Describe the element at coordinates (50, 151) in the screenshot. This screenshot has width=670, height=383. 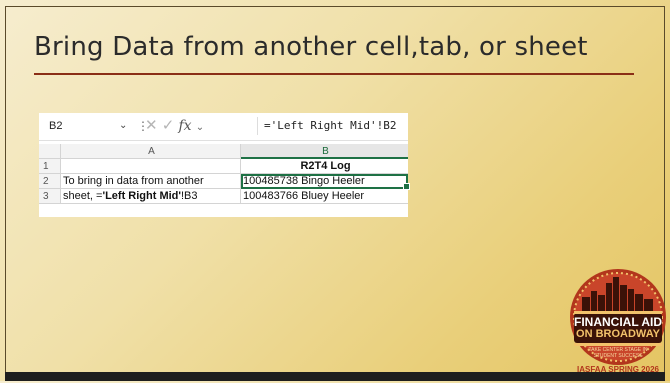
I see `select-all-corner` at that location.